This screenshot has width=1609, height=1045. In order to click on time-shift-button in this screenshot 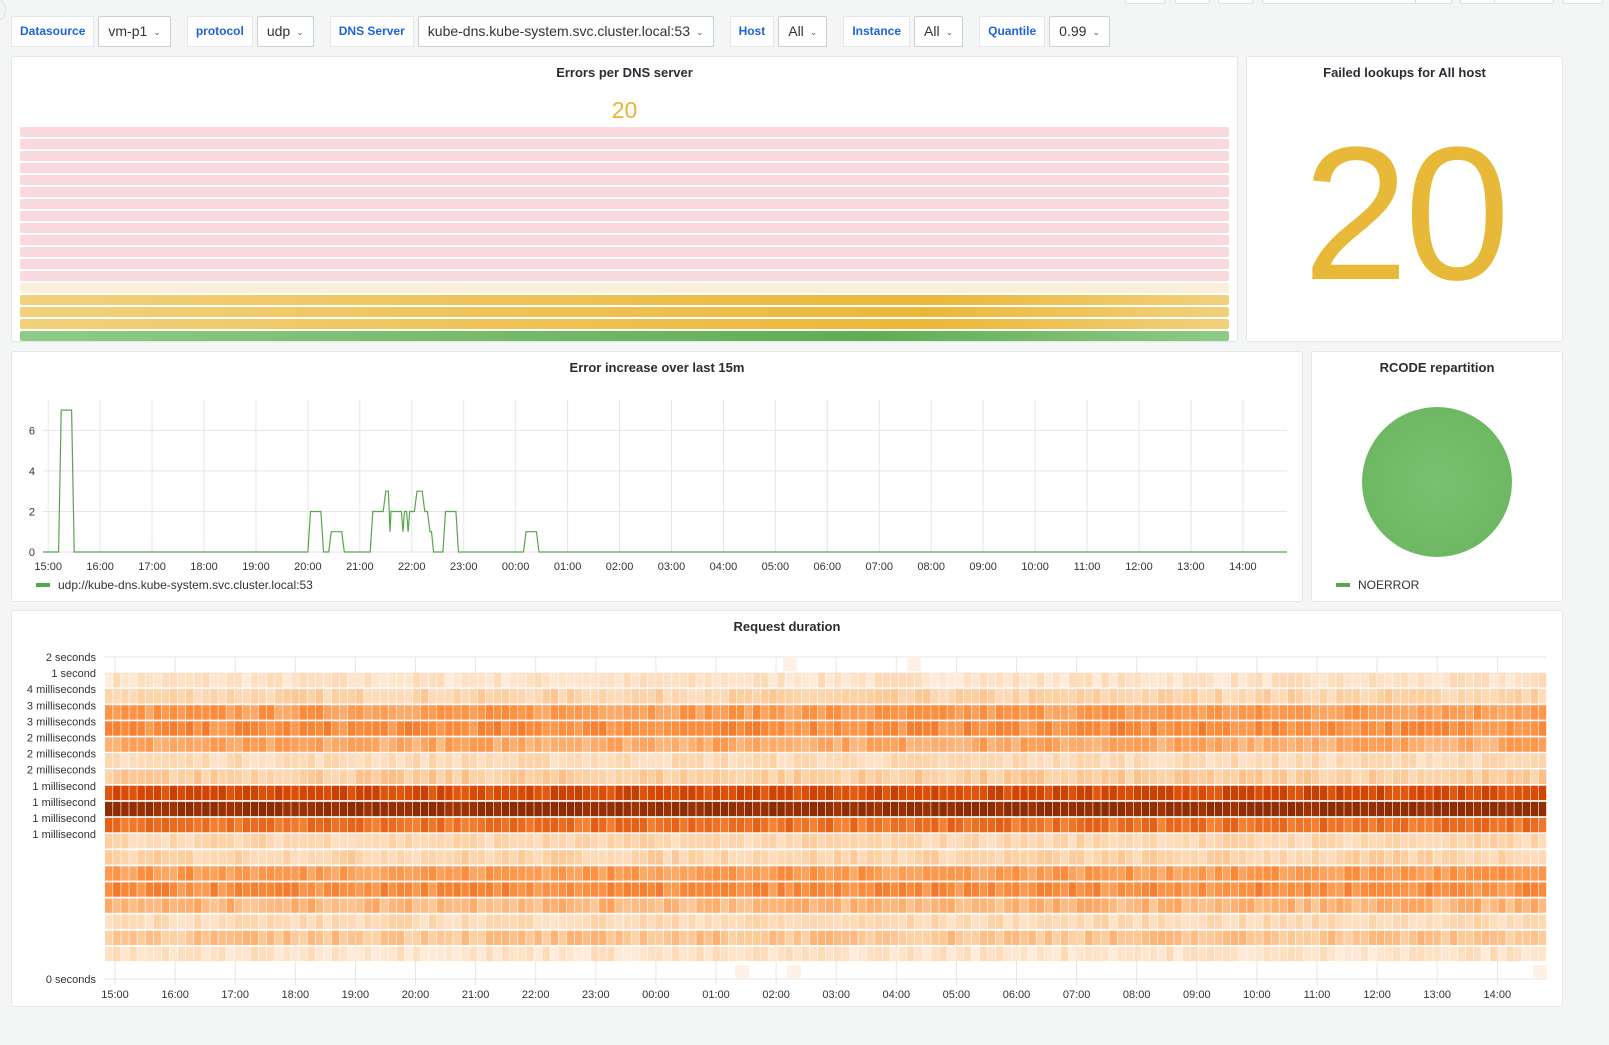, I will do `click(1433, 2)`.